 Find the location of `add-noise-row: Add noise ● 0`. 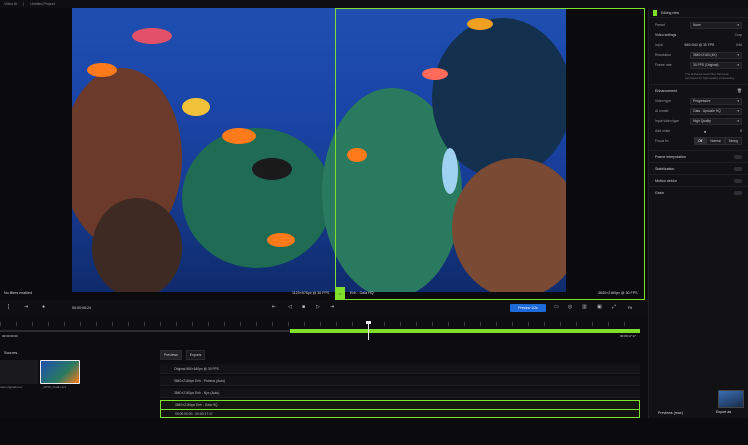

add-noise-row: Add noise ● 0 is located at coordinates (698, 131).